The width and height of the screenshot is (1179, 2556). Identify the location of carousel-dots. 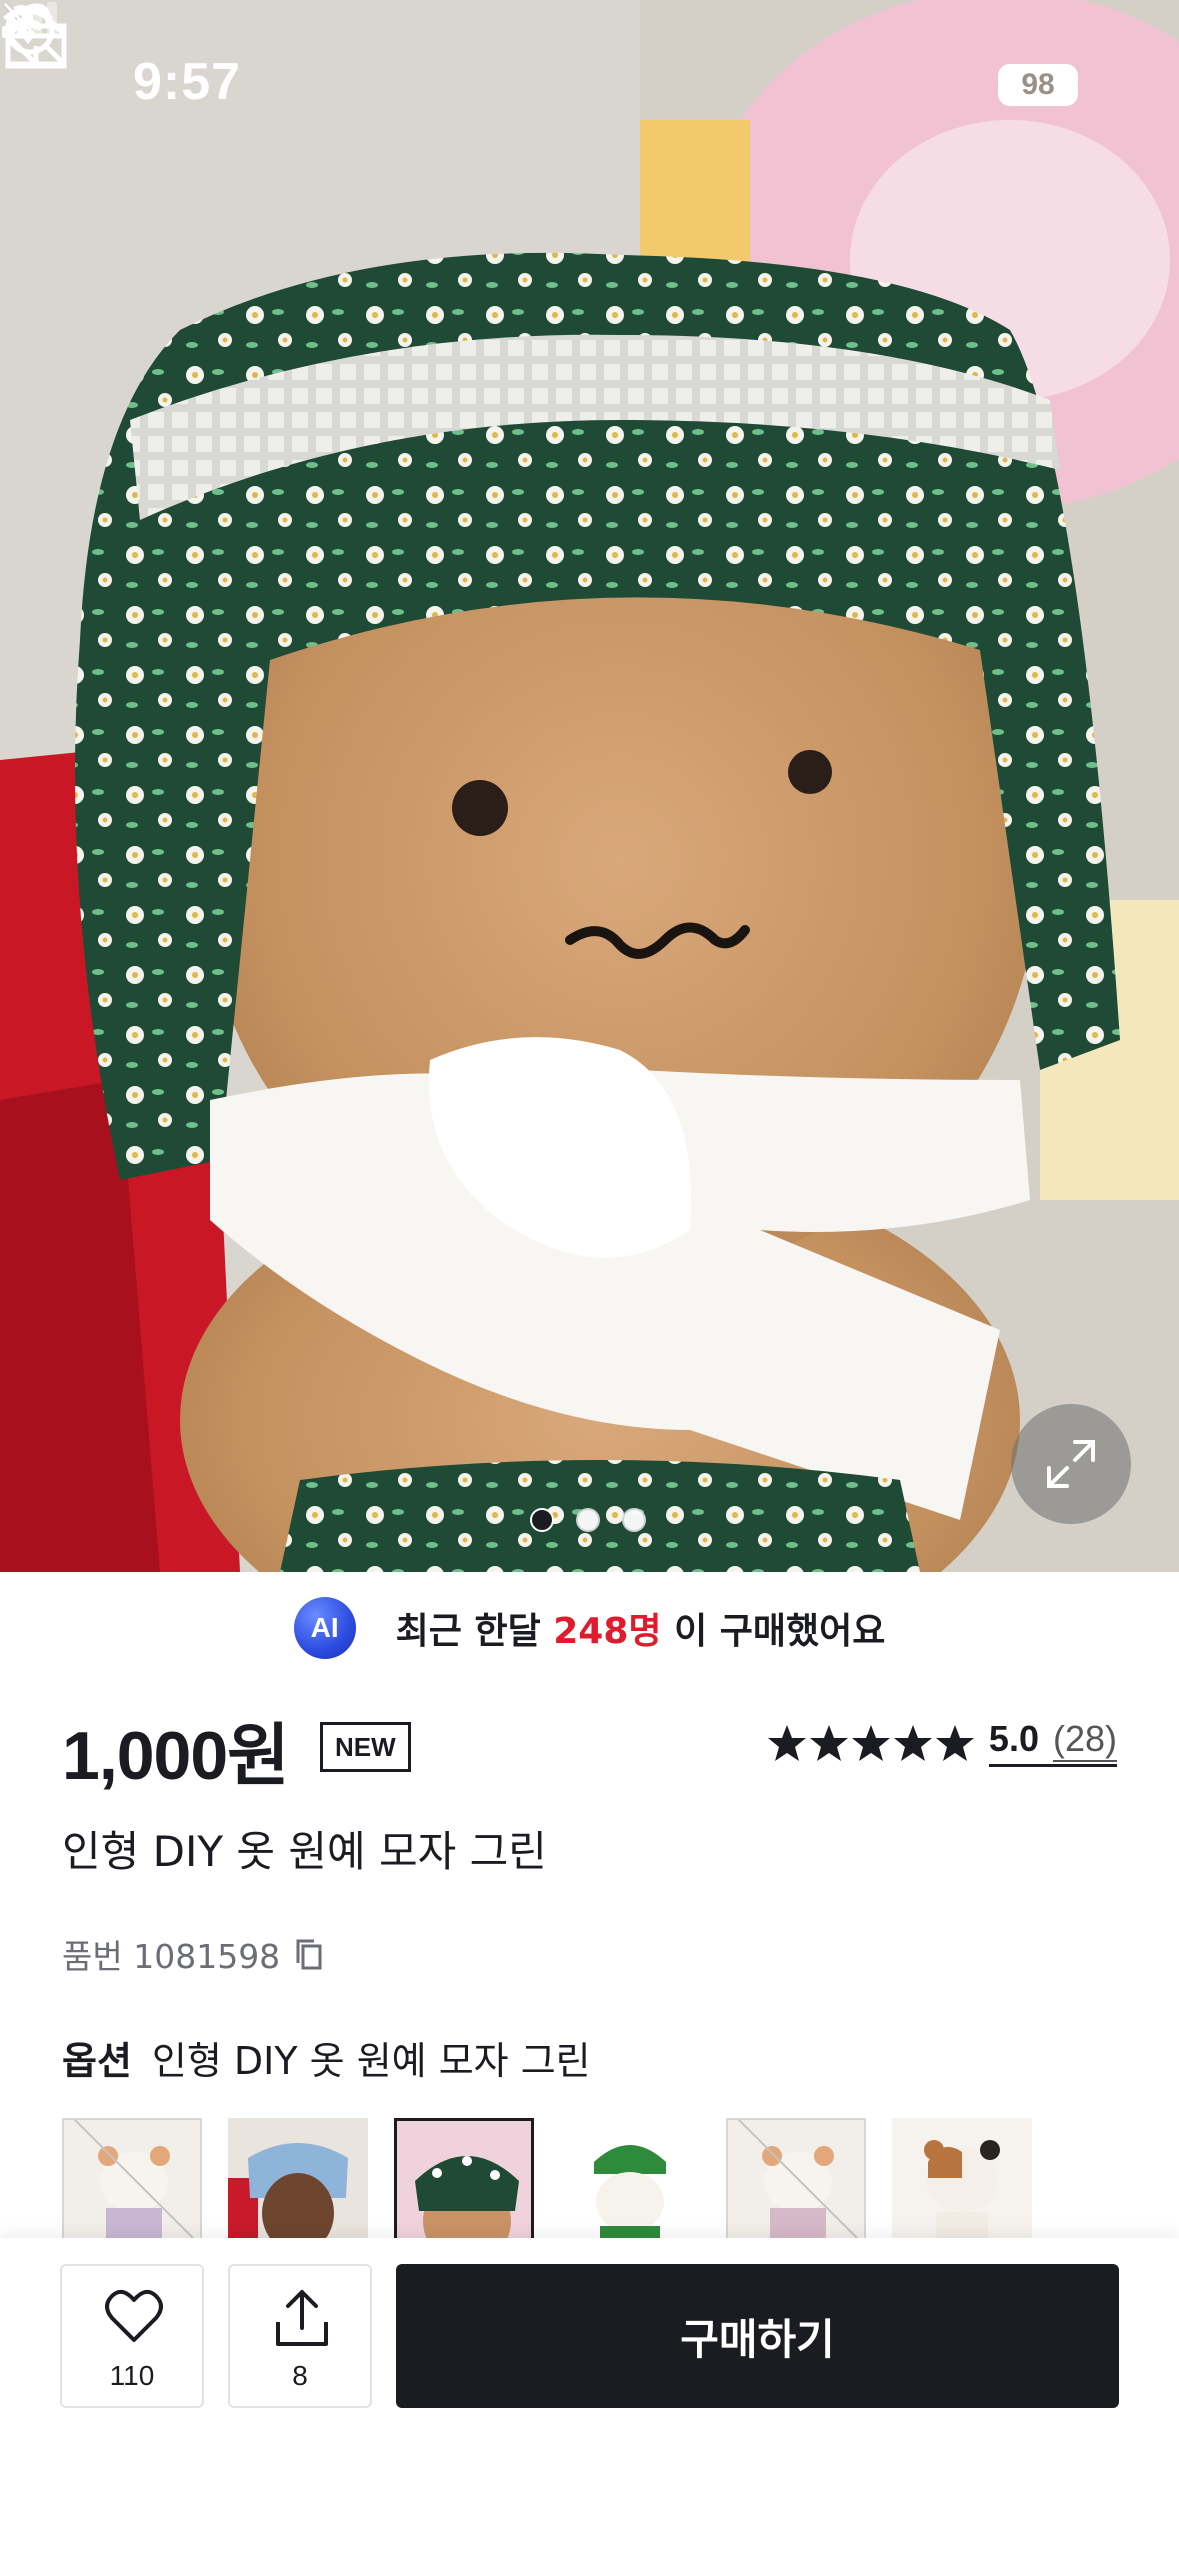
(595, 1523).